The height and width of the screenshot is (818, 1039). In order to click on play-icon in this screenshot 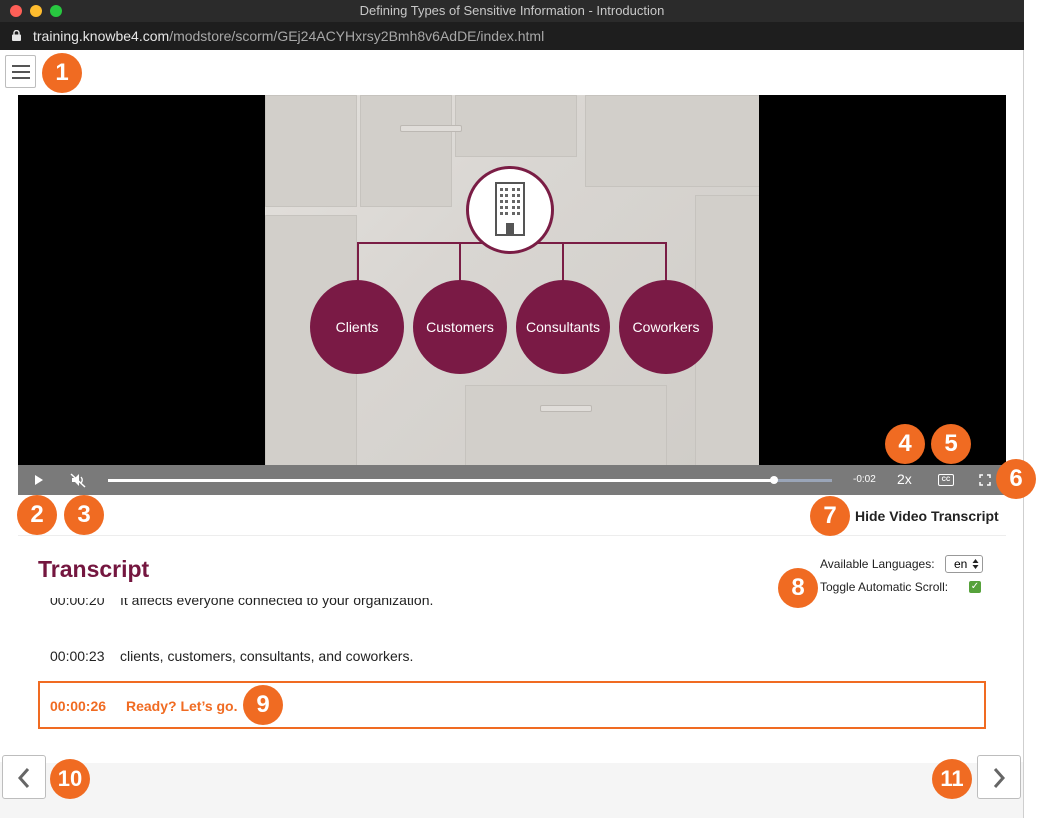, I will do `click(39, 480)`.